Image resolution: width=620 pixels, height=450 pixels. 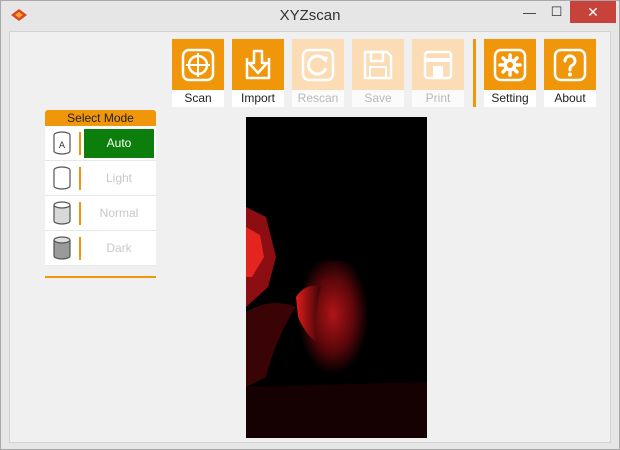 I want to click on select-mode-panel: Select Mode A Auto Light Normal Dark, so click(x=100, y=195).